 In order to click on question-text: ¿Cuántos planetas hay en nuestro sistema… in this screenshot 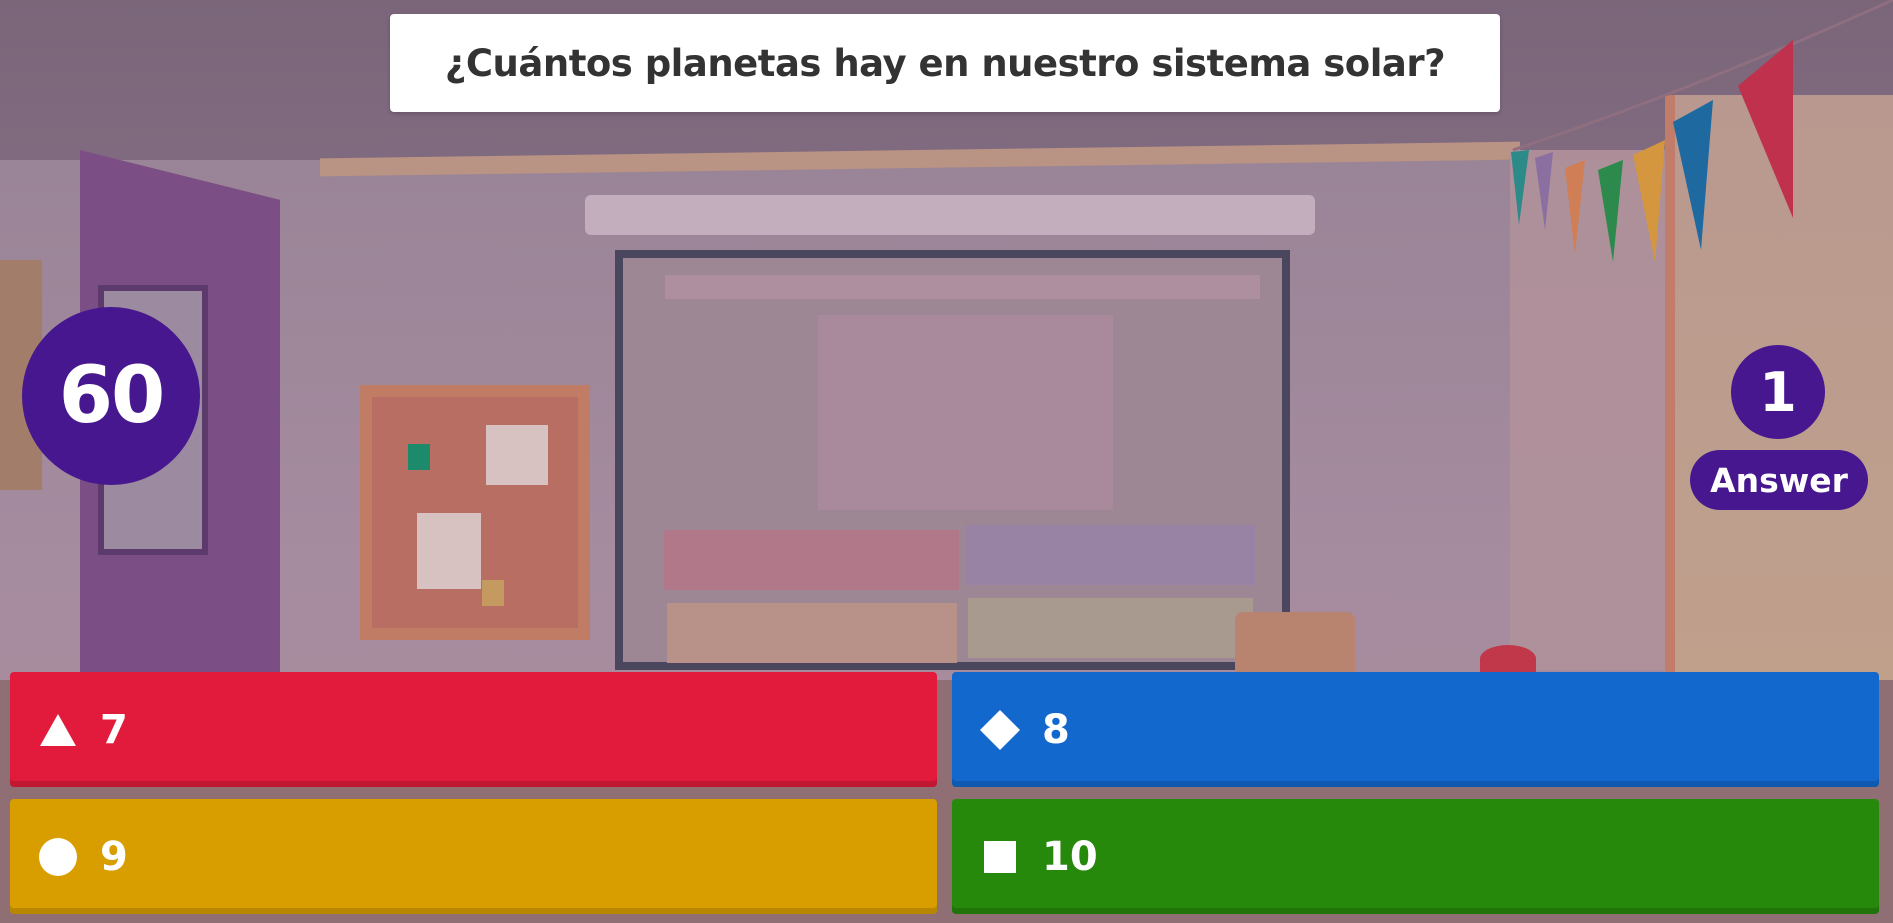, I will do `click(945, 63)`.